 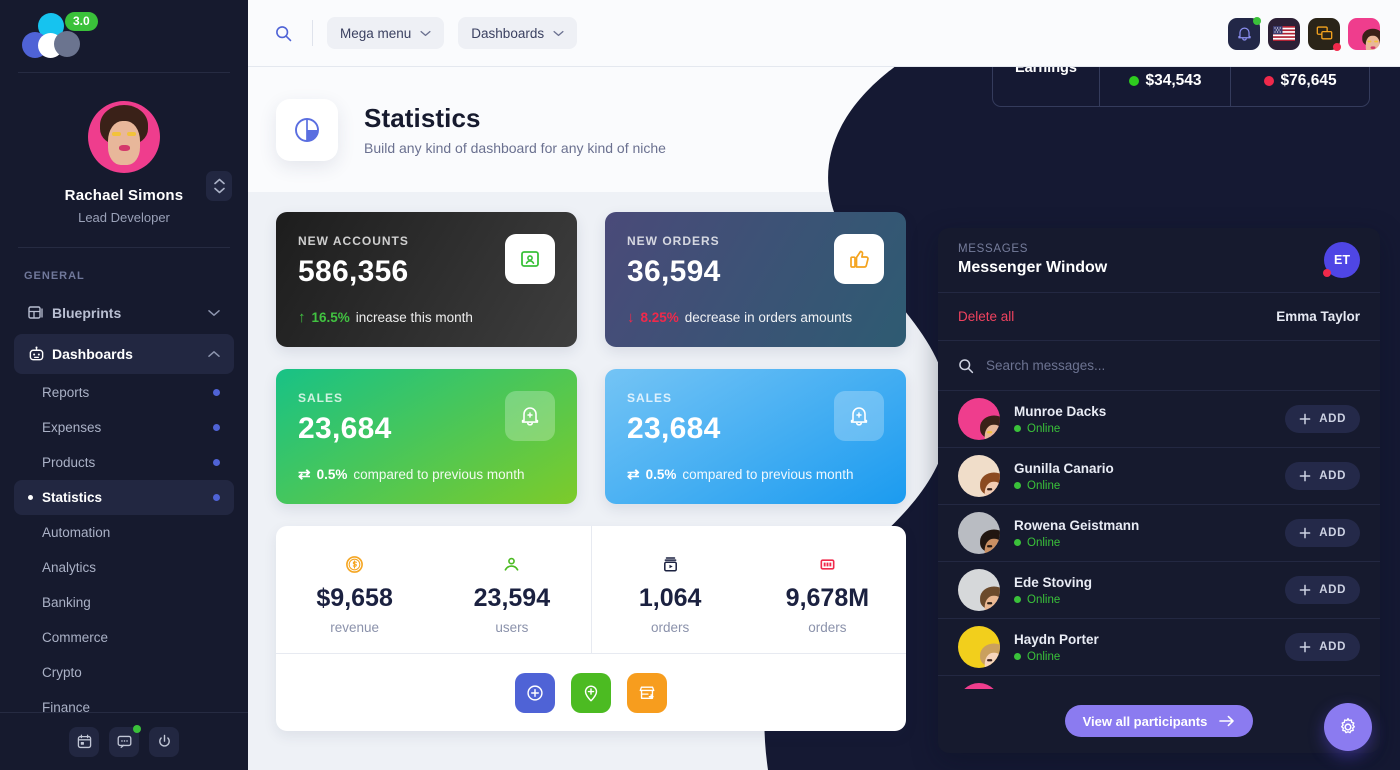 What do you see at coordinates (1244, 33) in the screenshot?
I see `notifications-button` at bounding box center [1244, 33].